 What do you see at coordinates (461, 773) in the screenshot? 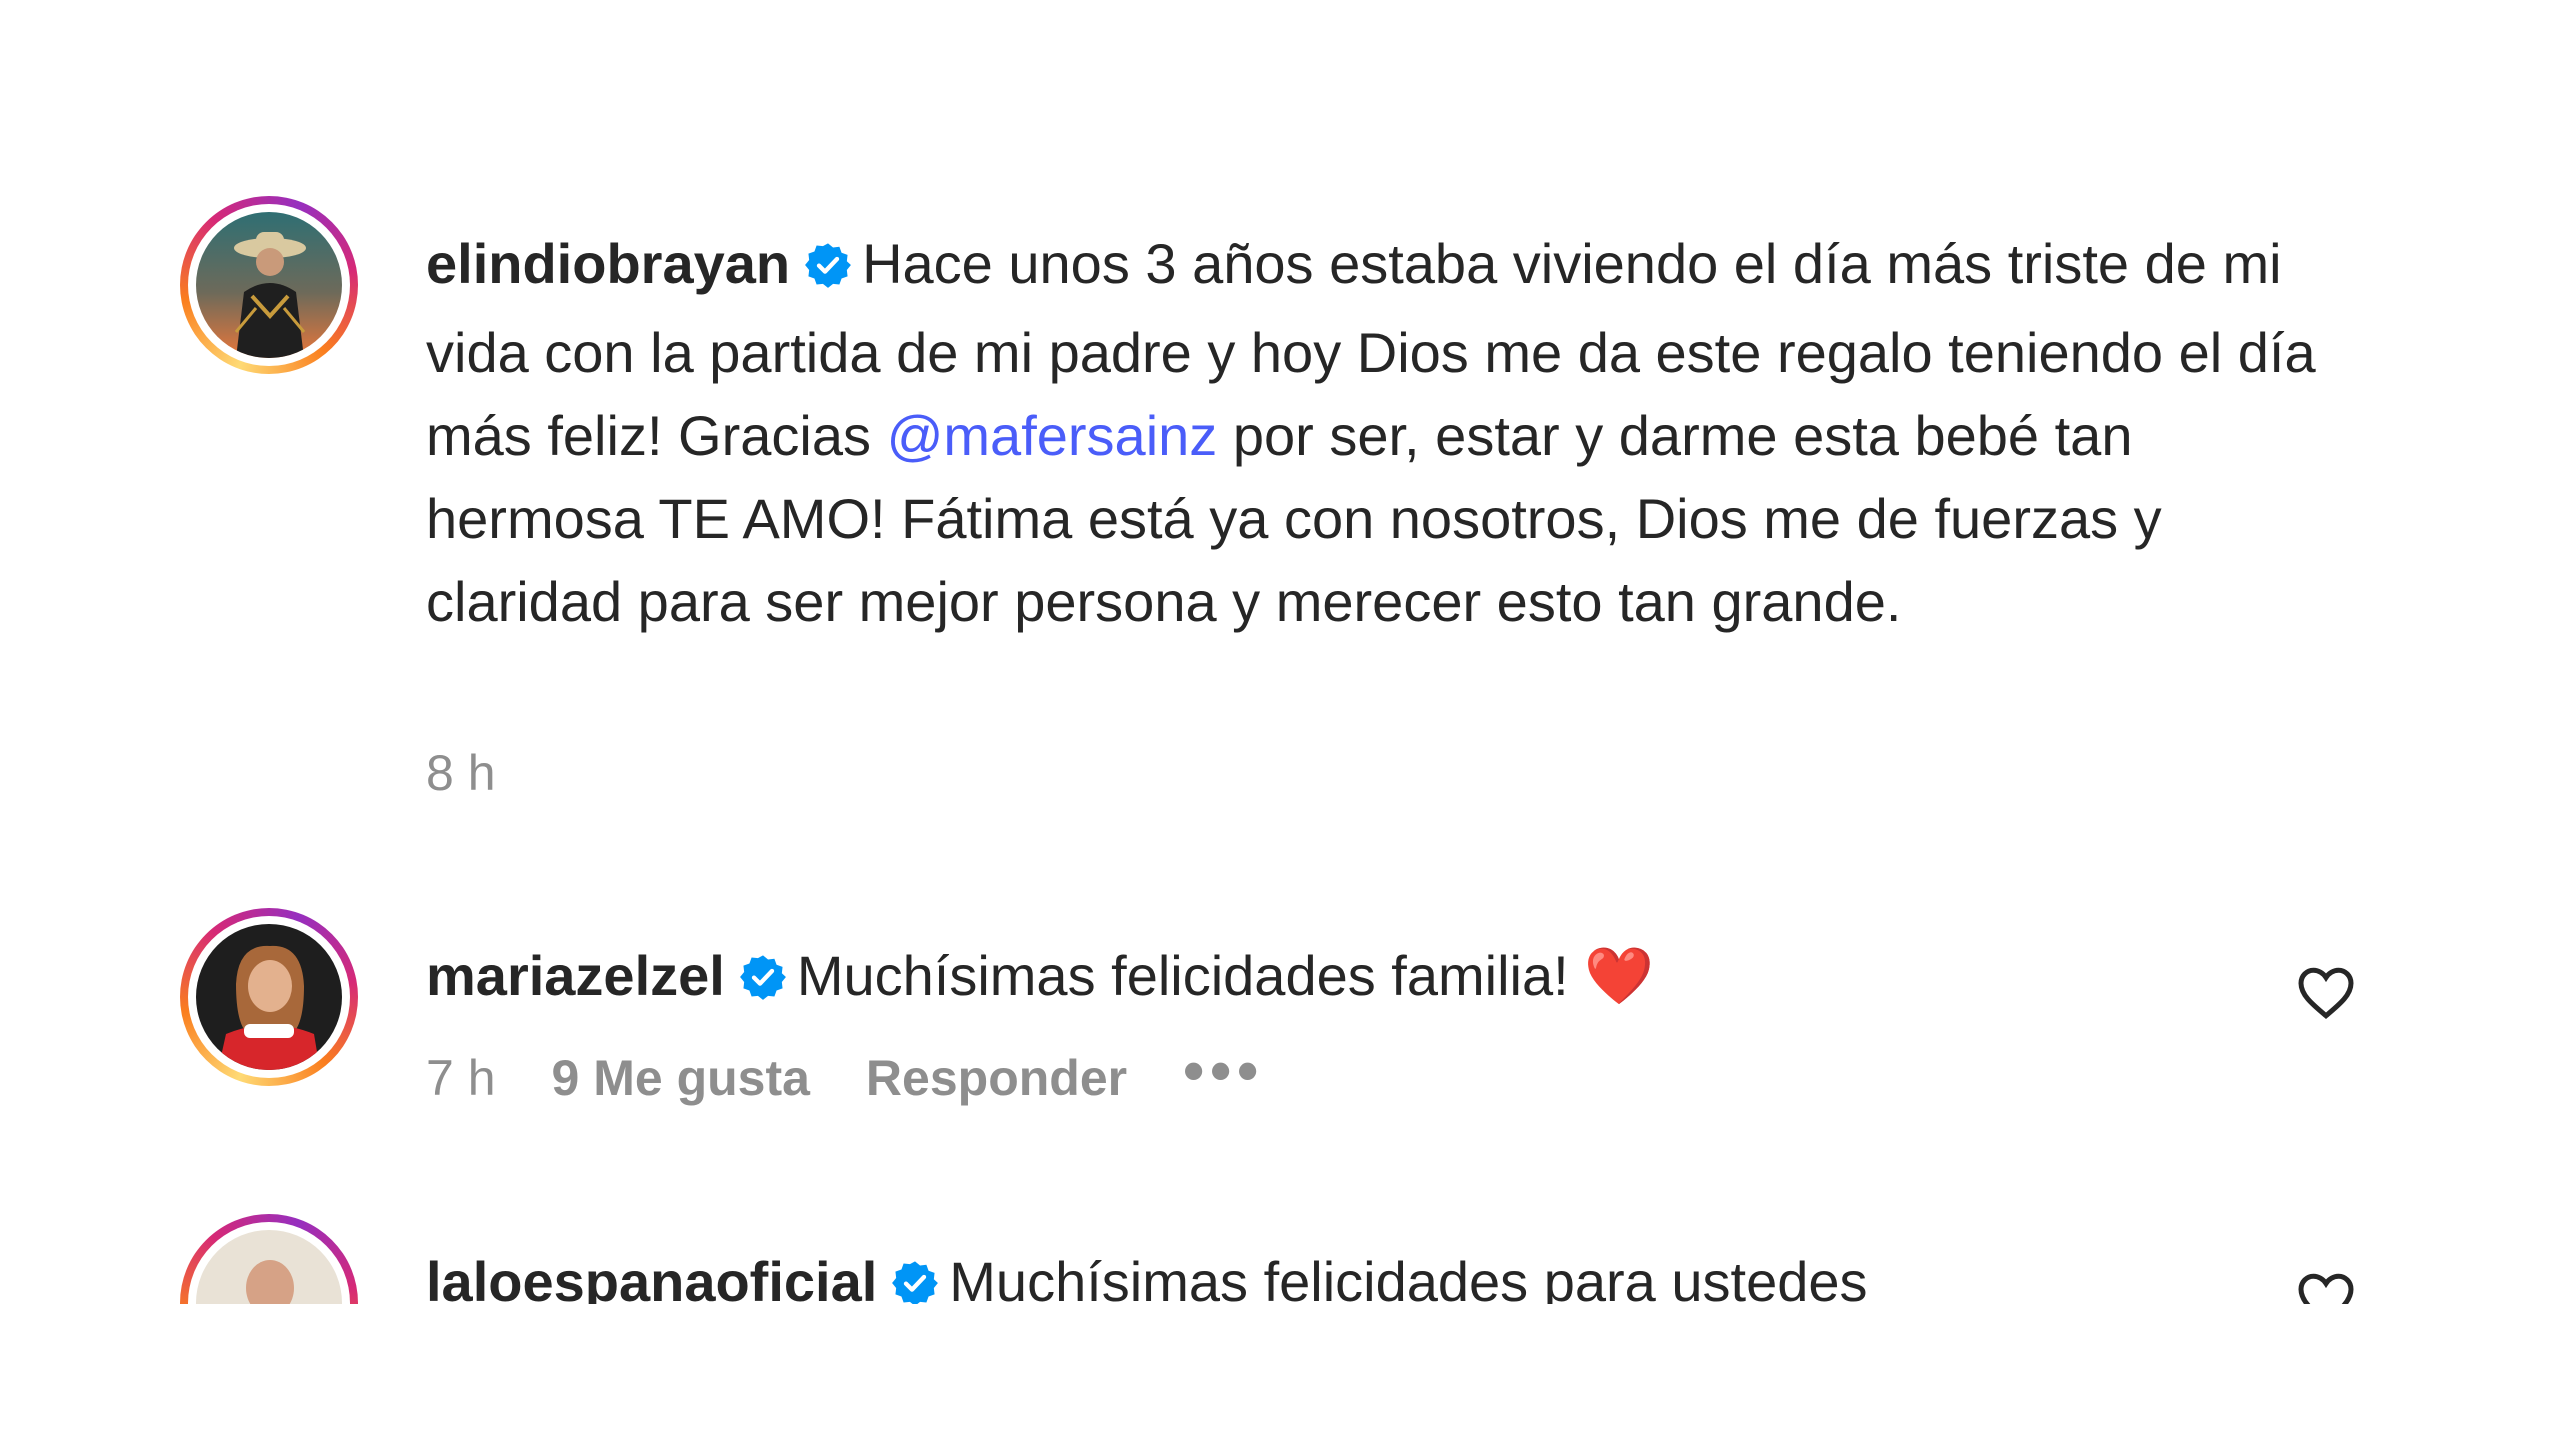
I see `comment-time: 8 h` at bounding box center [461, 773].